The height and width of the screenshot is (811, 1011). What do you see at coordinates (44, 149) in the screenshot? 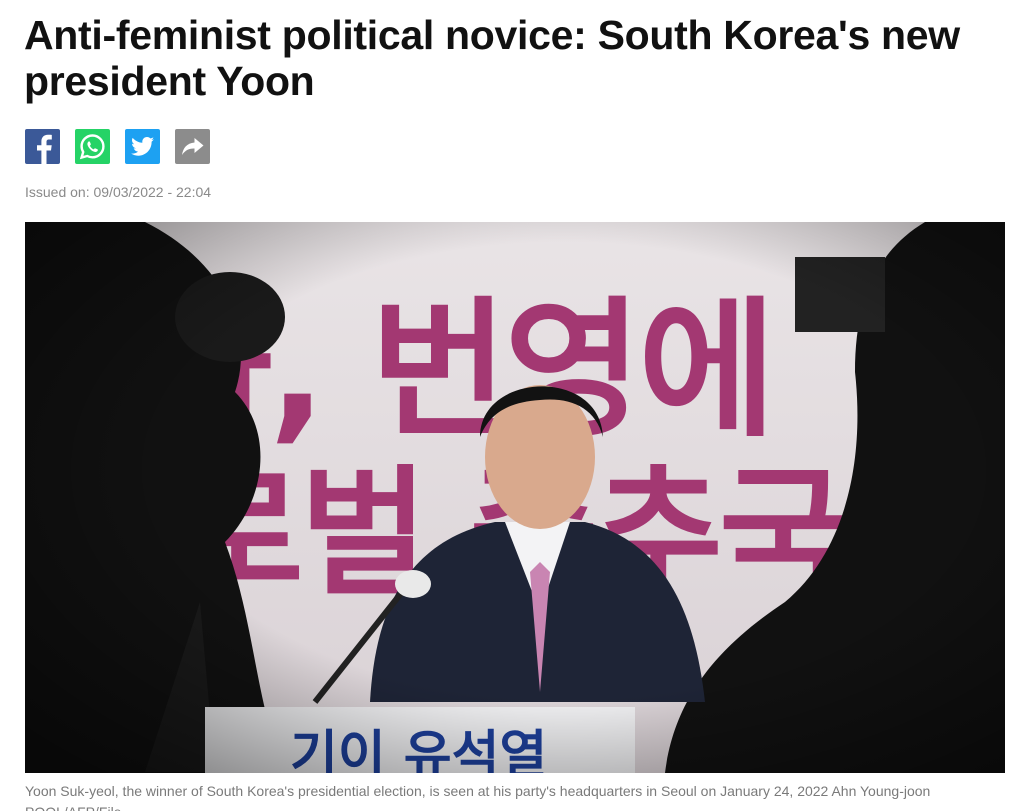
I see `facebook-icon` at bounding box center [44, 149].